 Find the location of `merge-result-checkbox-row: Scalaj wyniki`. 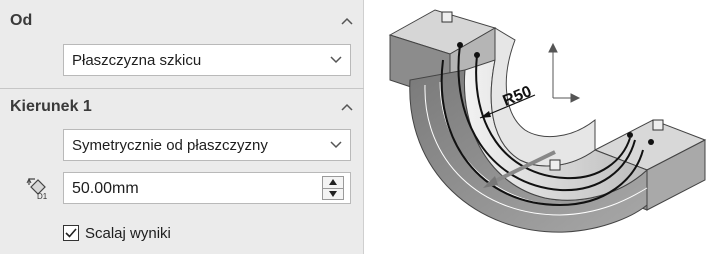

merge-result-checkbox-row: Scalaj wyniki is located at coordinates (117, 233).